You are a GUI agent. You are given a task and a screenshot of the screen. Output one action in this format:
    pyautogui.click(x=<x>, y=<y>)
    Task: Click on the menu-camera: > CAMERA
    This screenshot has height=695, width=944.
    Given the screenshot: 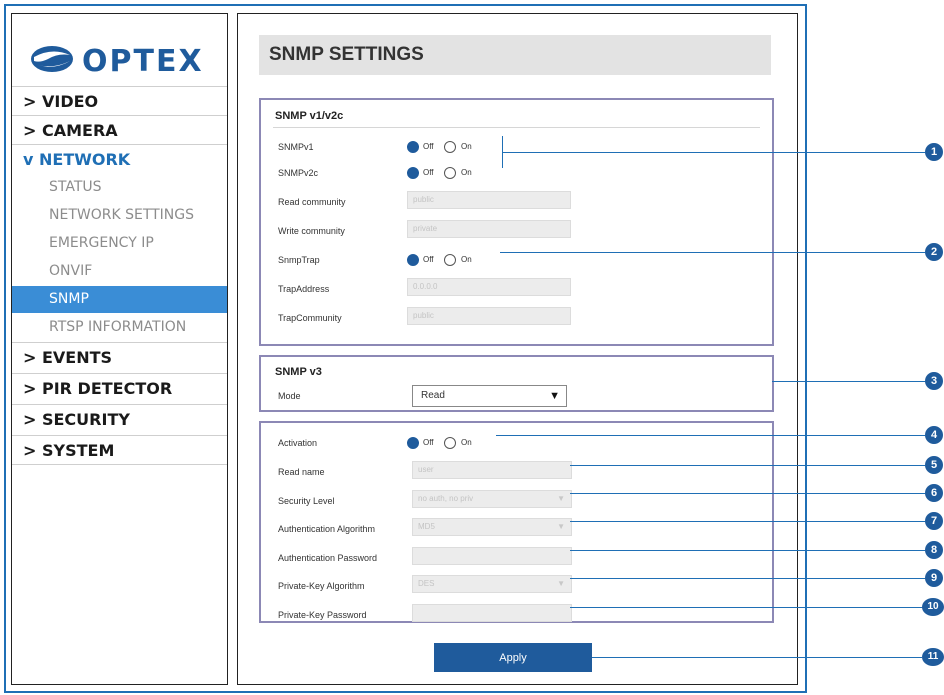 What is the action you would take?
    pyautogui.click(x=119, y=129)
    